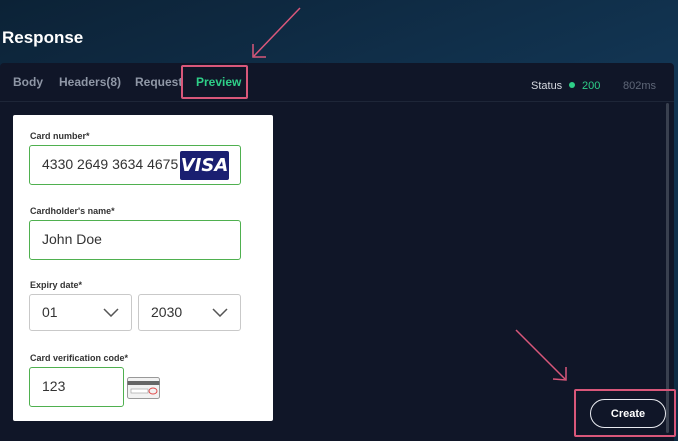 Image resolution: width=678 pixels, height=441 pixels. What do you see at coordinates (56, 285) in the screenshot?
I see `expiry-label: Expiry date*` at bounding box center [56, 285].